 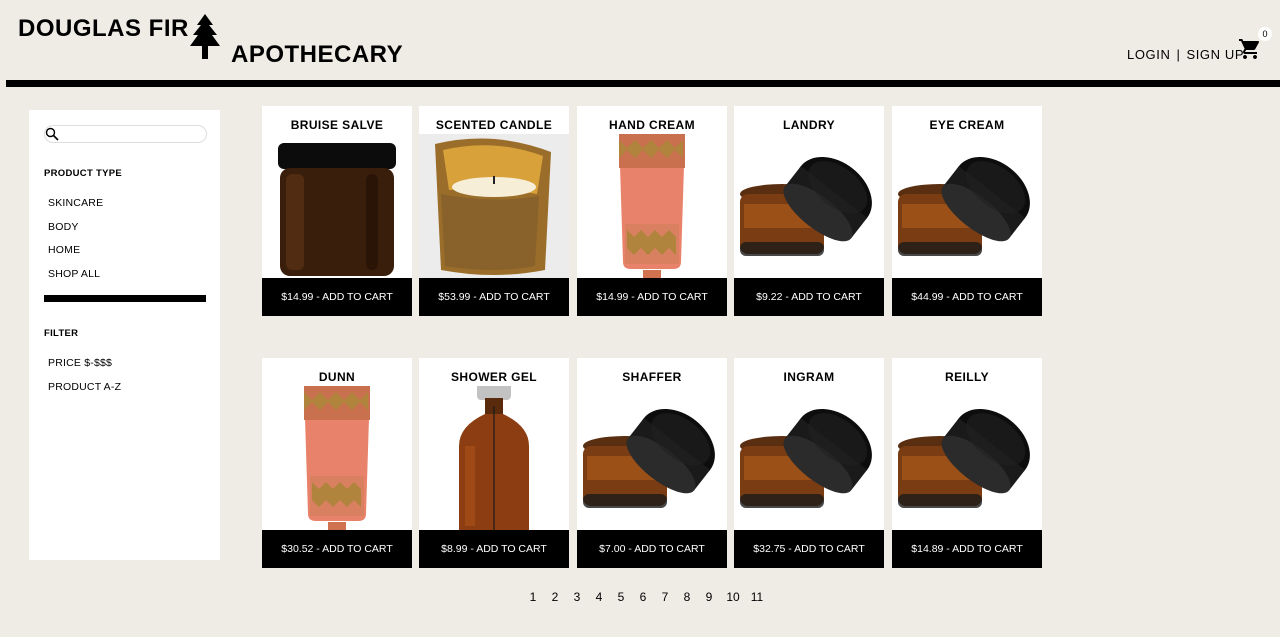 What do you see at coordinates (83, 173) in the screenshot?
I see `product-type-heading: PRODUCT TYPE` at bounding box center [83, 173].